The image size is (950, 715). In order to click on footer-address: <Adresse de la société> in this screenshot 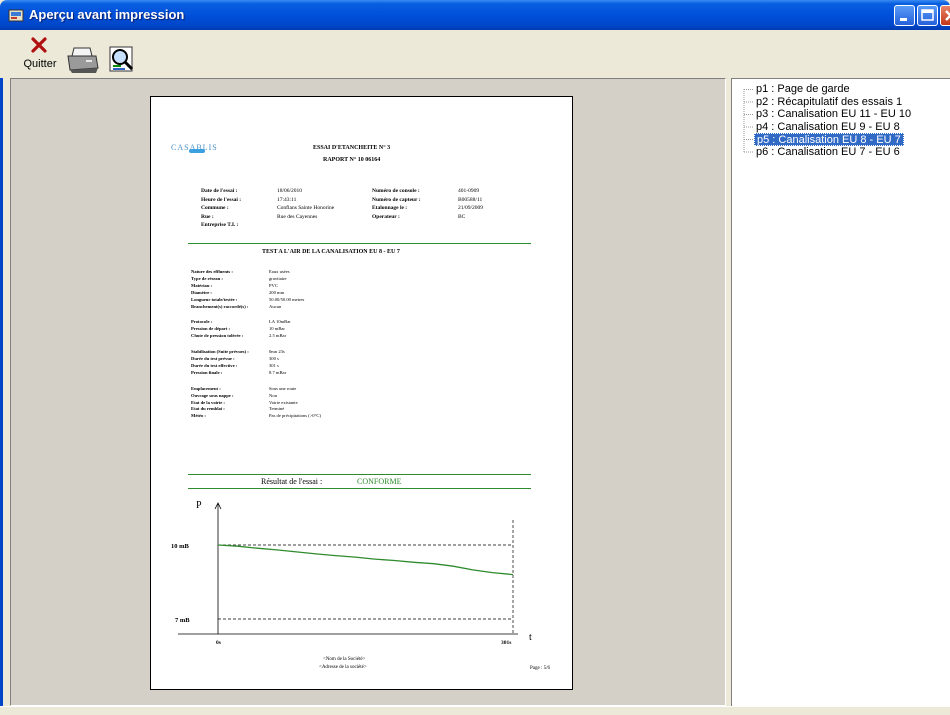, I will do `click(343, 667)`.